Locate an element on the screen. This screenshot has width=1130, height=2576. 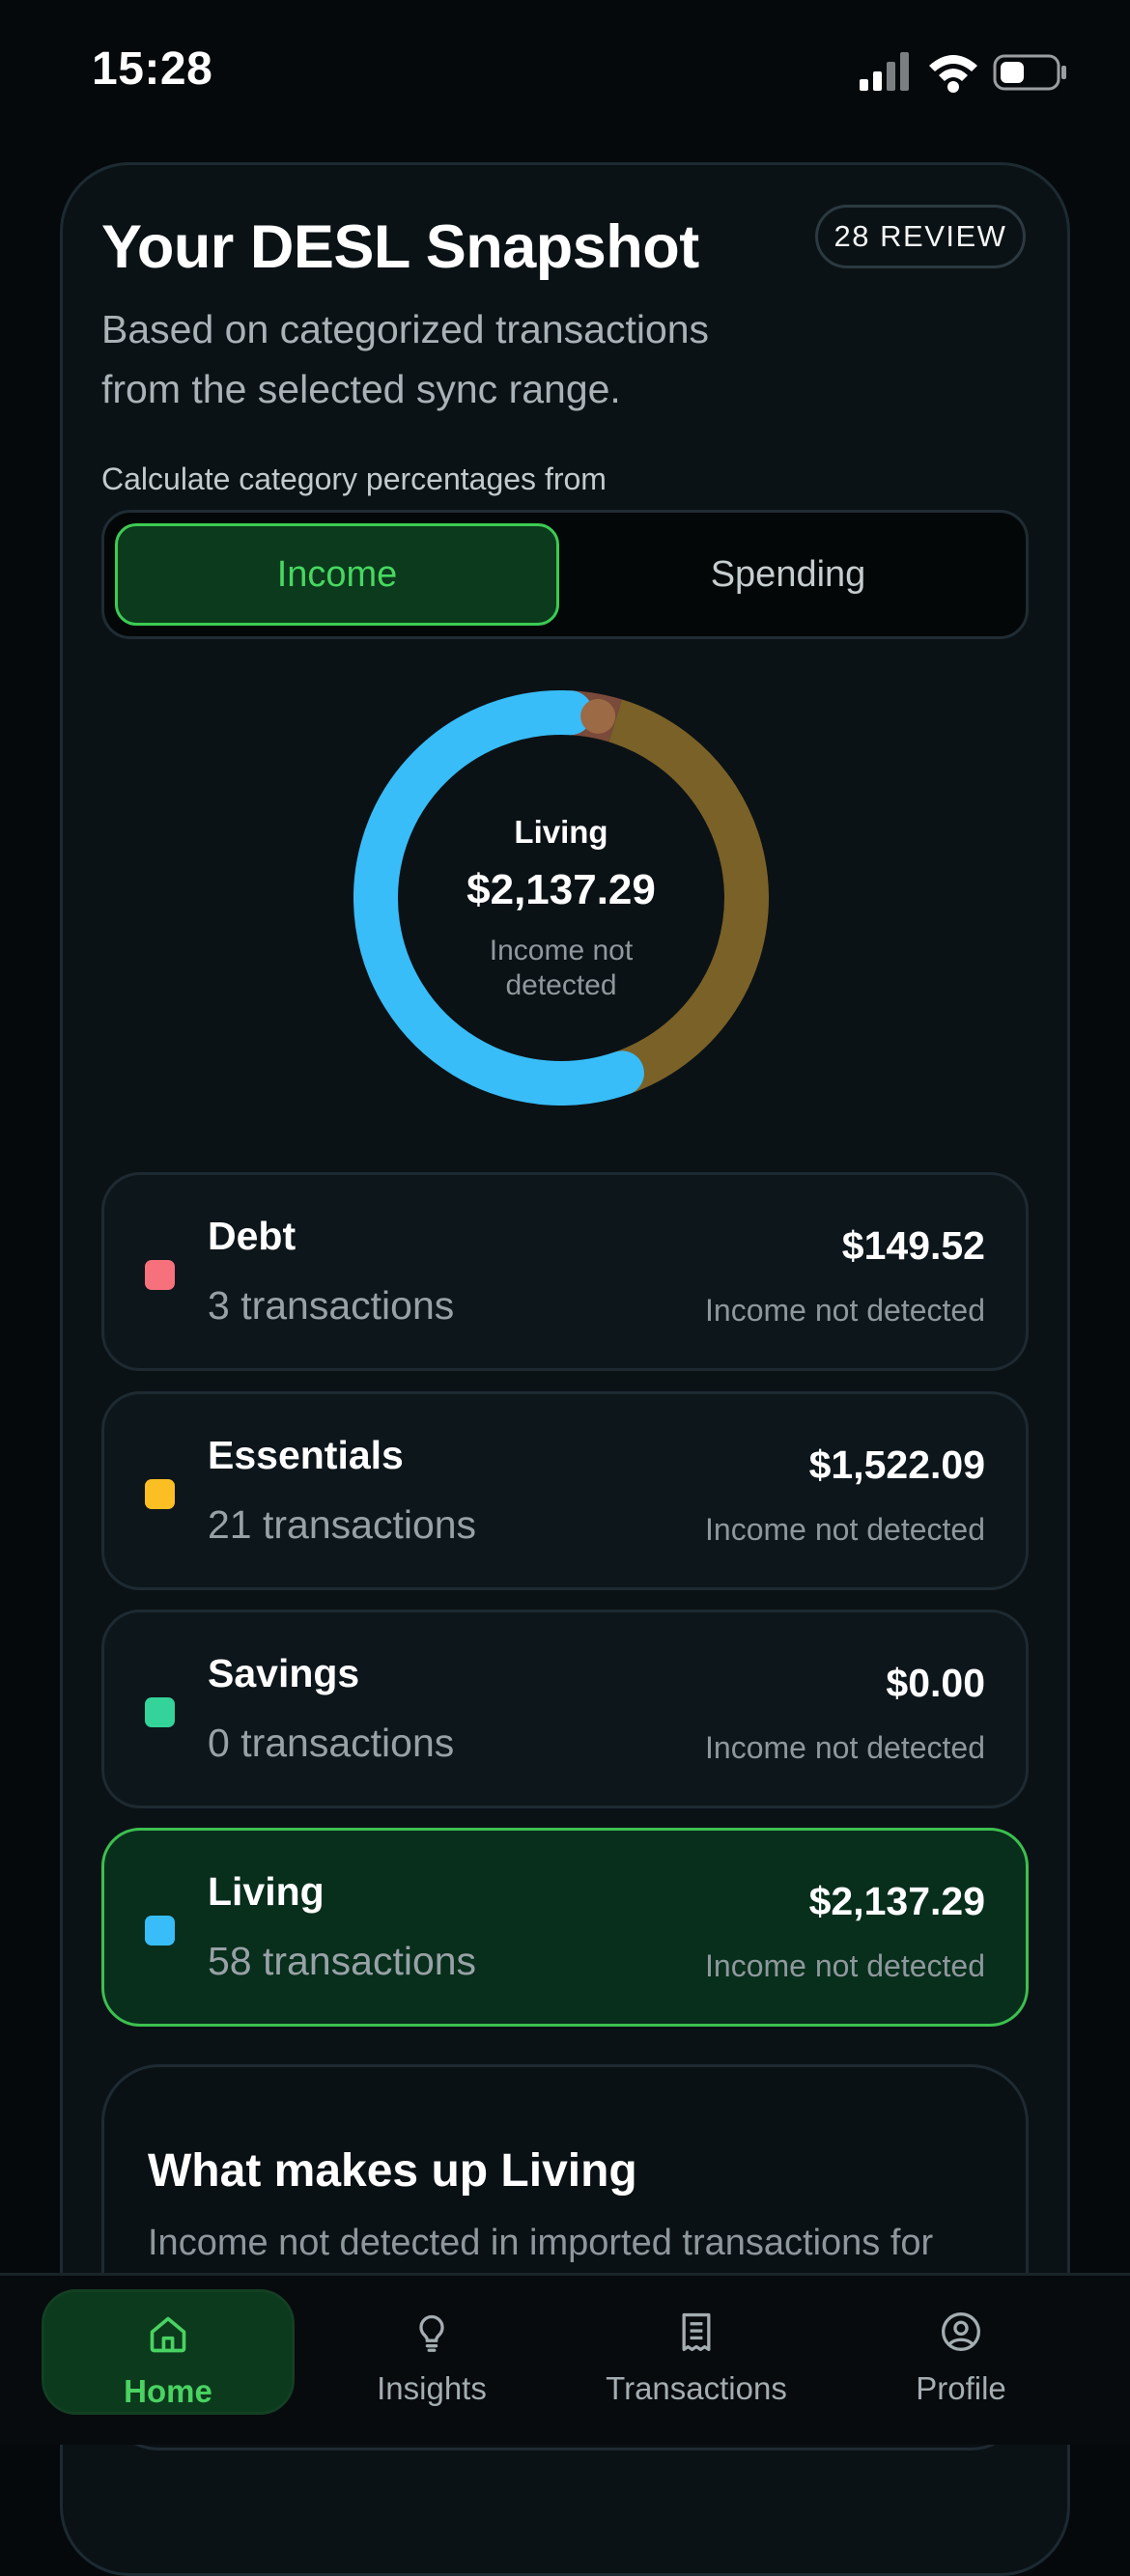
tab-insights: Insights is located at coordinates (431, 2352).